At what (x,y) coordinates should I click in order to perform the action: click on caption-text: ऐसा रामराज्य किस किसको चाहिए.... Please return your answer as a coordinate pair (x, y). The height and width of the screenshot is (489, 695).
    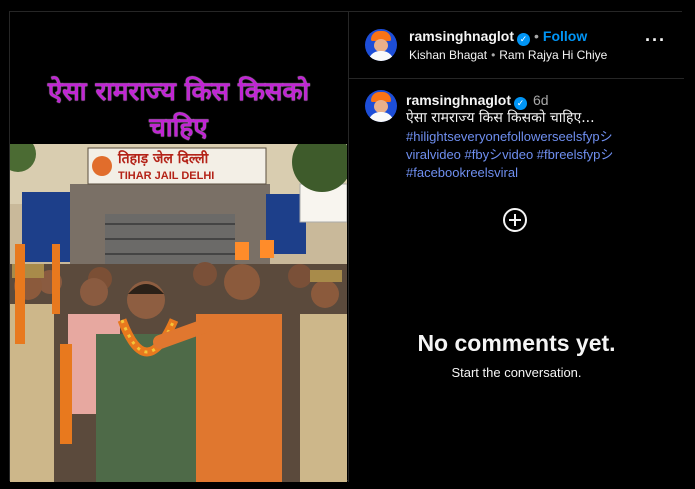
    Looking at the image, I should click on (500, 118).